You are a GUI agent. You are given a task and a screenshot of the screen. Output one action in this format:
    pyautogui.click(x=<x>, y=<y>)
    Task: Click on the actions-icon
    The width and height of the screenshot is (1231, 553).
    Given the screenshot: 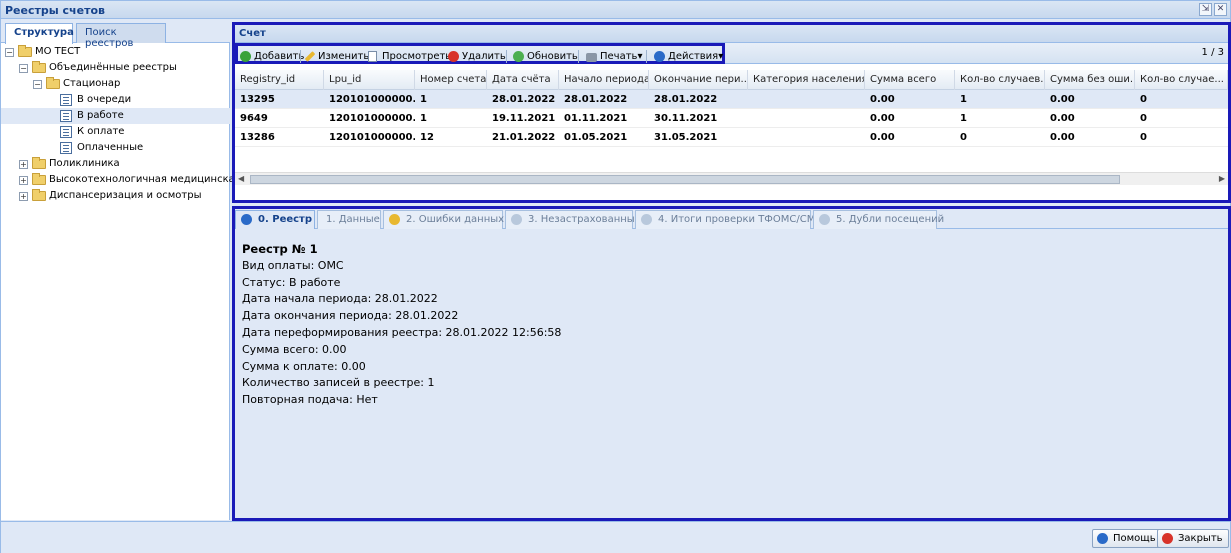 What is the action you would take?
    pyautogui.click(x=659, y=56)
    